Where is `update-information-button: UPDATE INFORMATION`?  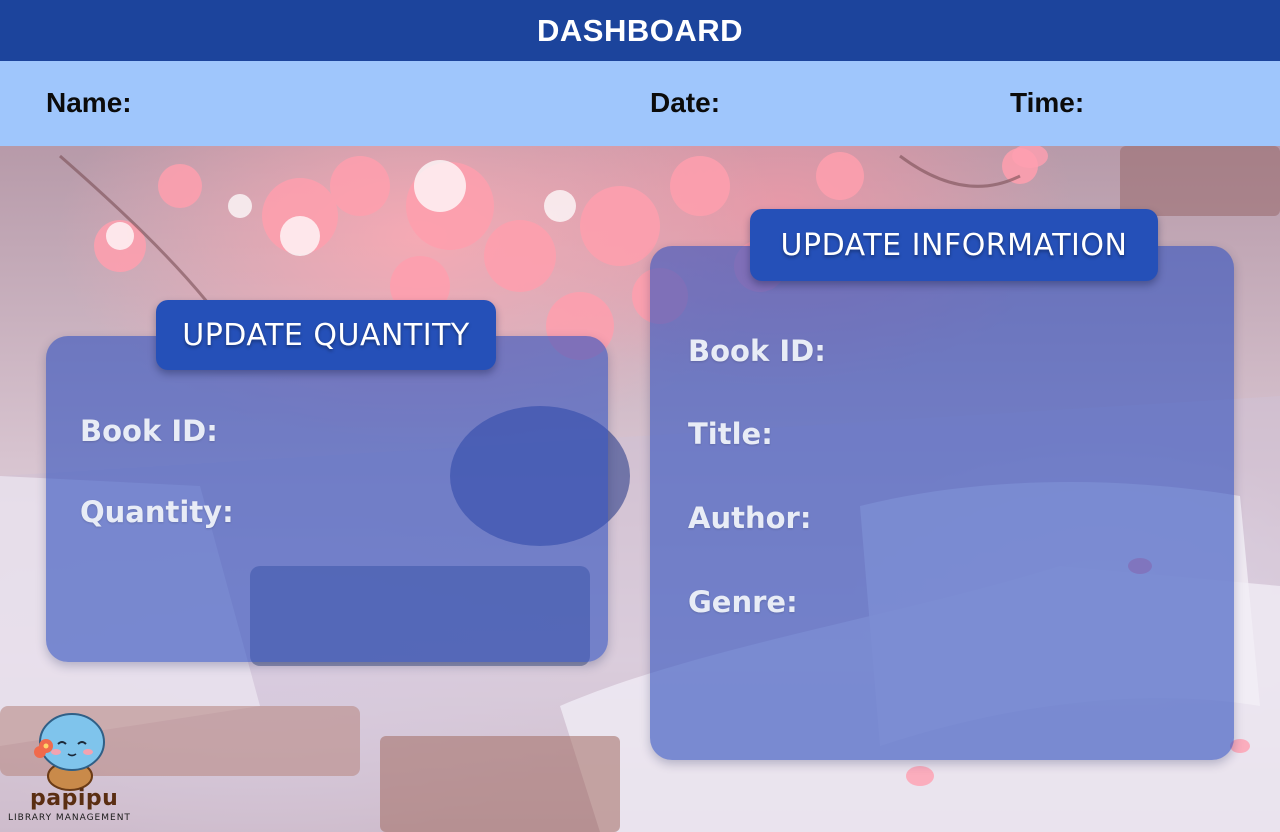 update-information-button: UPDATE INFORMATION is located at coordinates (954, 245).